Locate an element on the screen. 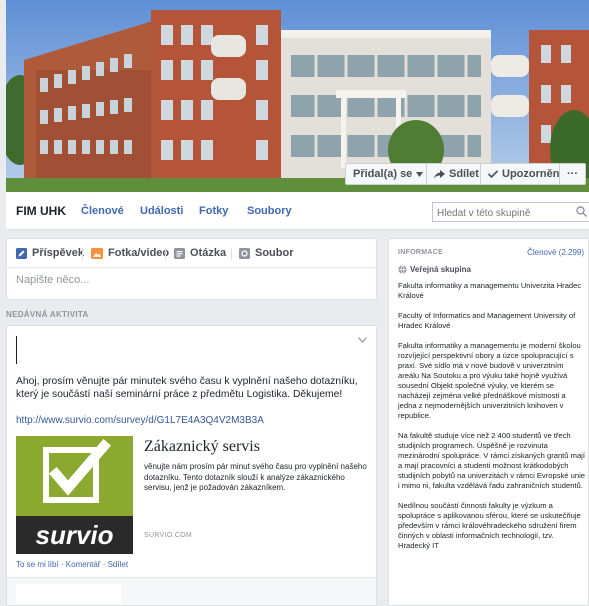 This screenshot has width=589, height=606. share-button: Sdílet is located at coordinates (456, 174).